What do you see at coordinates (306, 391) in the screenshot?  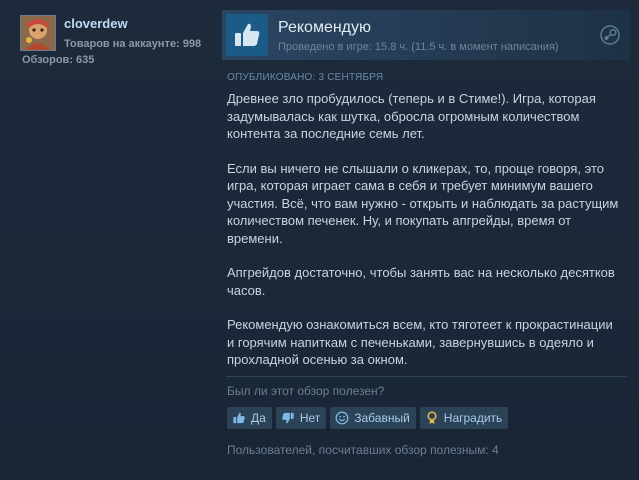 I see `helpful-question: Был ли этот обзор полезен?` at bounding box center [306, 391].